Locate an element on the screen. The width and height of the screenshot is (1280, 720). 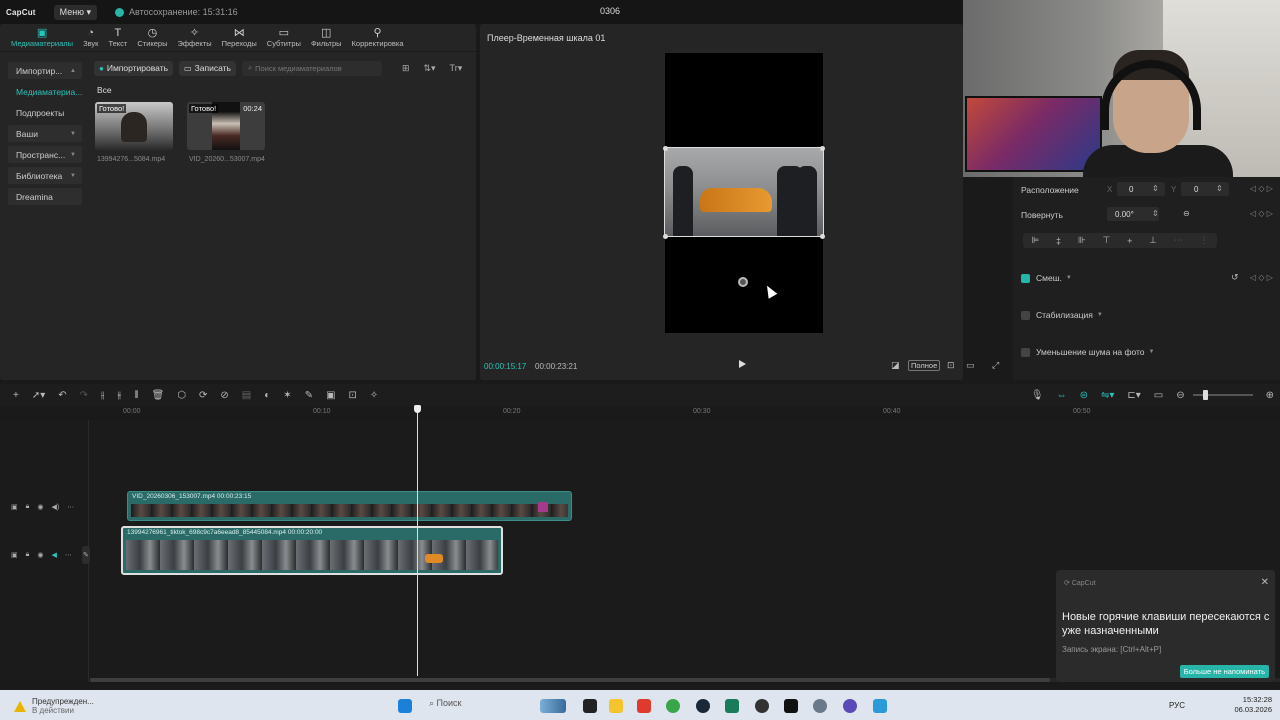
add-track-icon: + is located at coordinates (16, 395).